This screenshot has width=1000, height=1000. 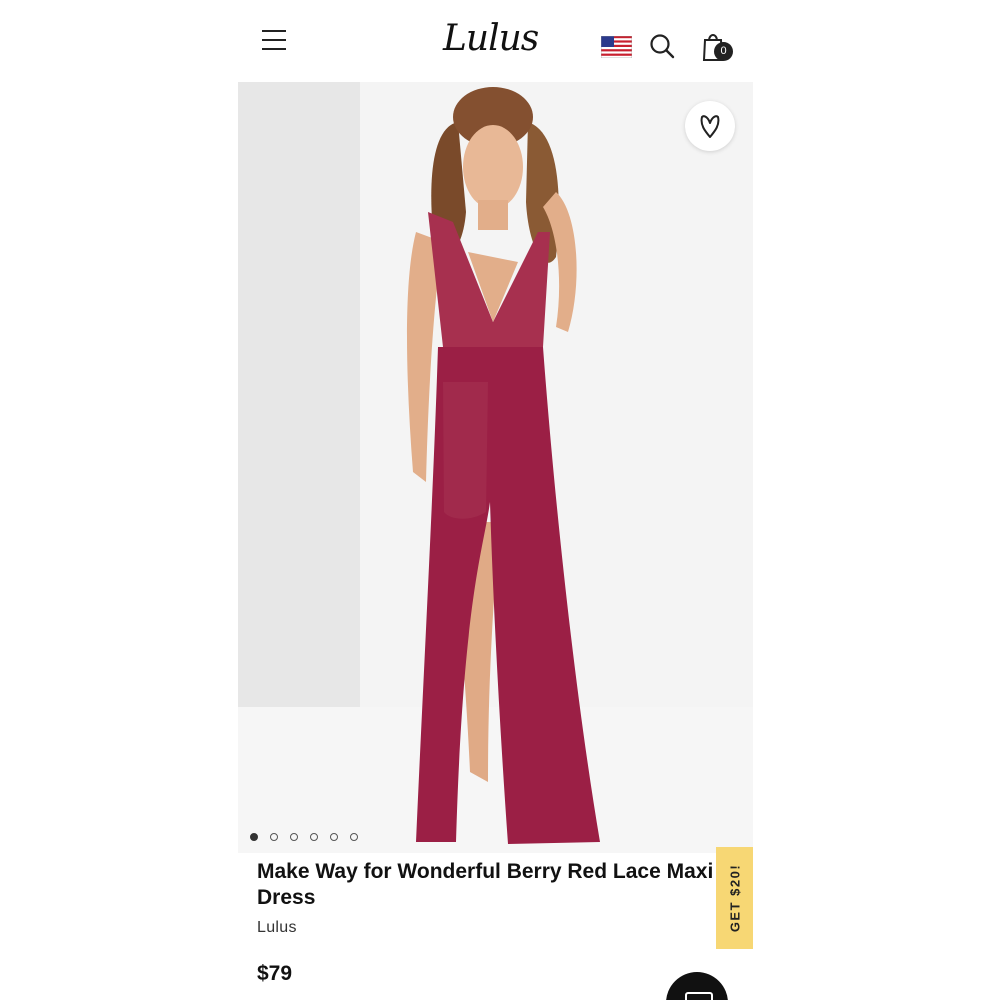 What do you see at coordinates (699, 996) in the screenshot?
I see `chat-icon` at bounding box center [699, 996].